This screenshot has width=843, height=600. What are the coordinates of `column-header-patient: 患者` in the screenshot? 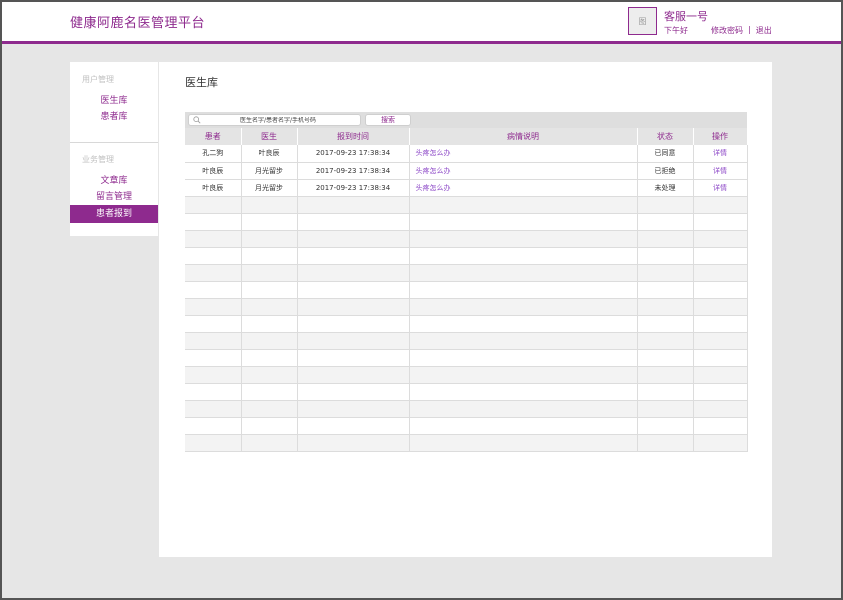 It's located at (213, 136).